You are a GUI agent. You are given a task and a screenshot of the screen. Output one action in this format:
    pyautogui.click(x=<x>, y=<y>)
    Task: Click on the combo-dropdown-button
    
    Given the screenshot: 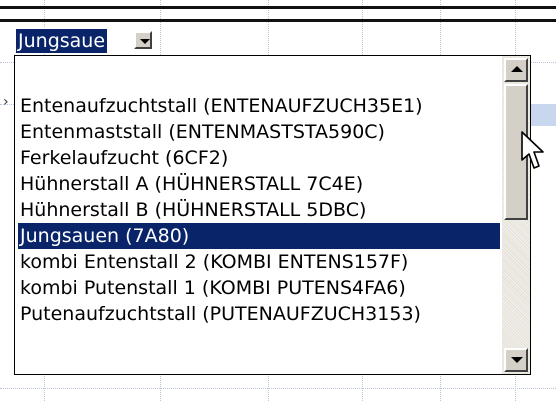 What is the action you would take?
    pyautogui.click(x=143, y=40)
    